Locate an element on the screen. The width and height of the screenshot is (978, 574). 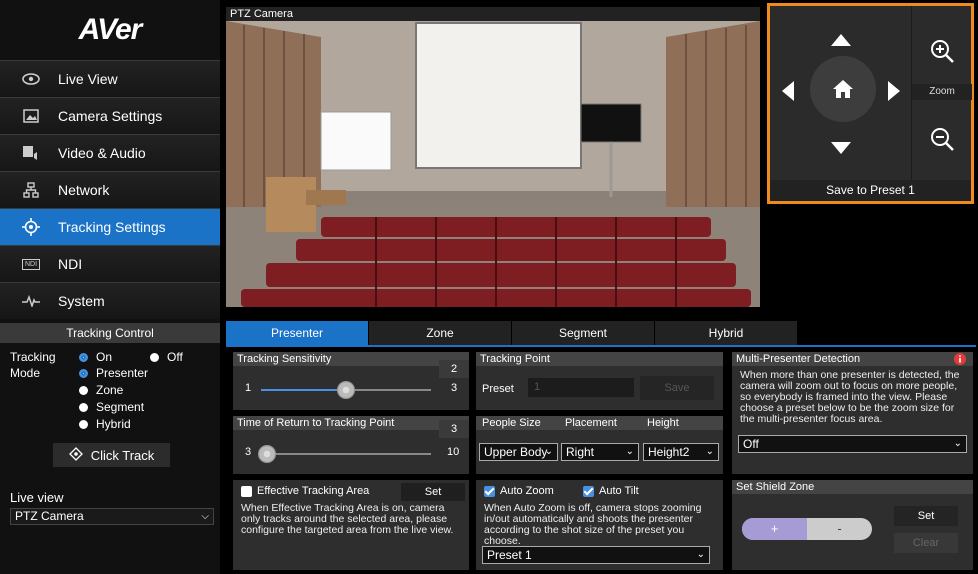
image-icon is located at coordinates (31, 116).